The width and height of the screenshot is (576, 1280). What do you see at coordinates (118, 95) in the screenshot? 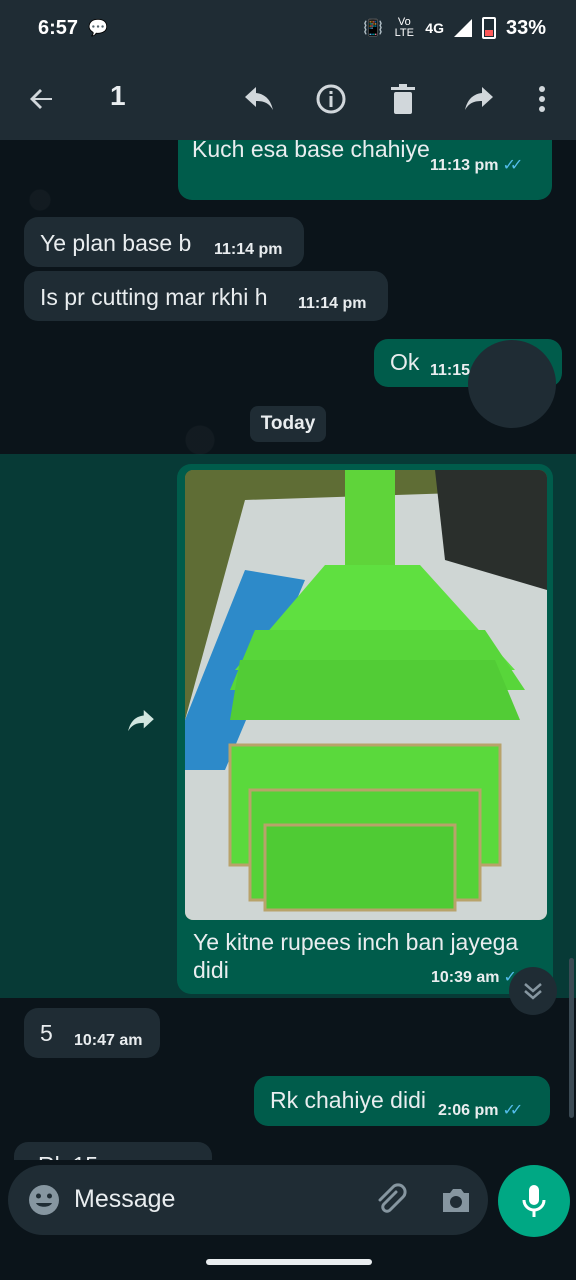
I see `selected-count: 1` at bounding box center [118, 95].